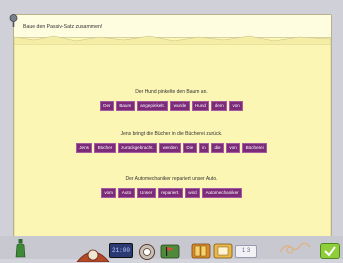 The image size is (343, 263). I want to click on active-sentence: Der Automechaniker repariert unser Auto., so click(171, 179).